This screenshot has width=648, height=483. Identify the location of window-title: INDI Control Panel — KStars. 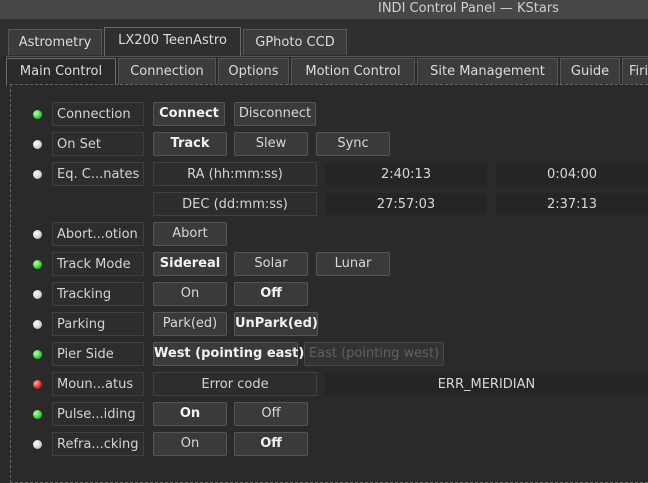
(468, 8).